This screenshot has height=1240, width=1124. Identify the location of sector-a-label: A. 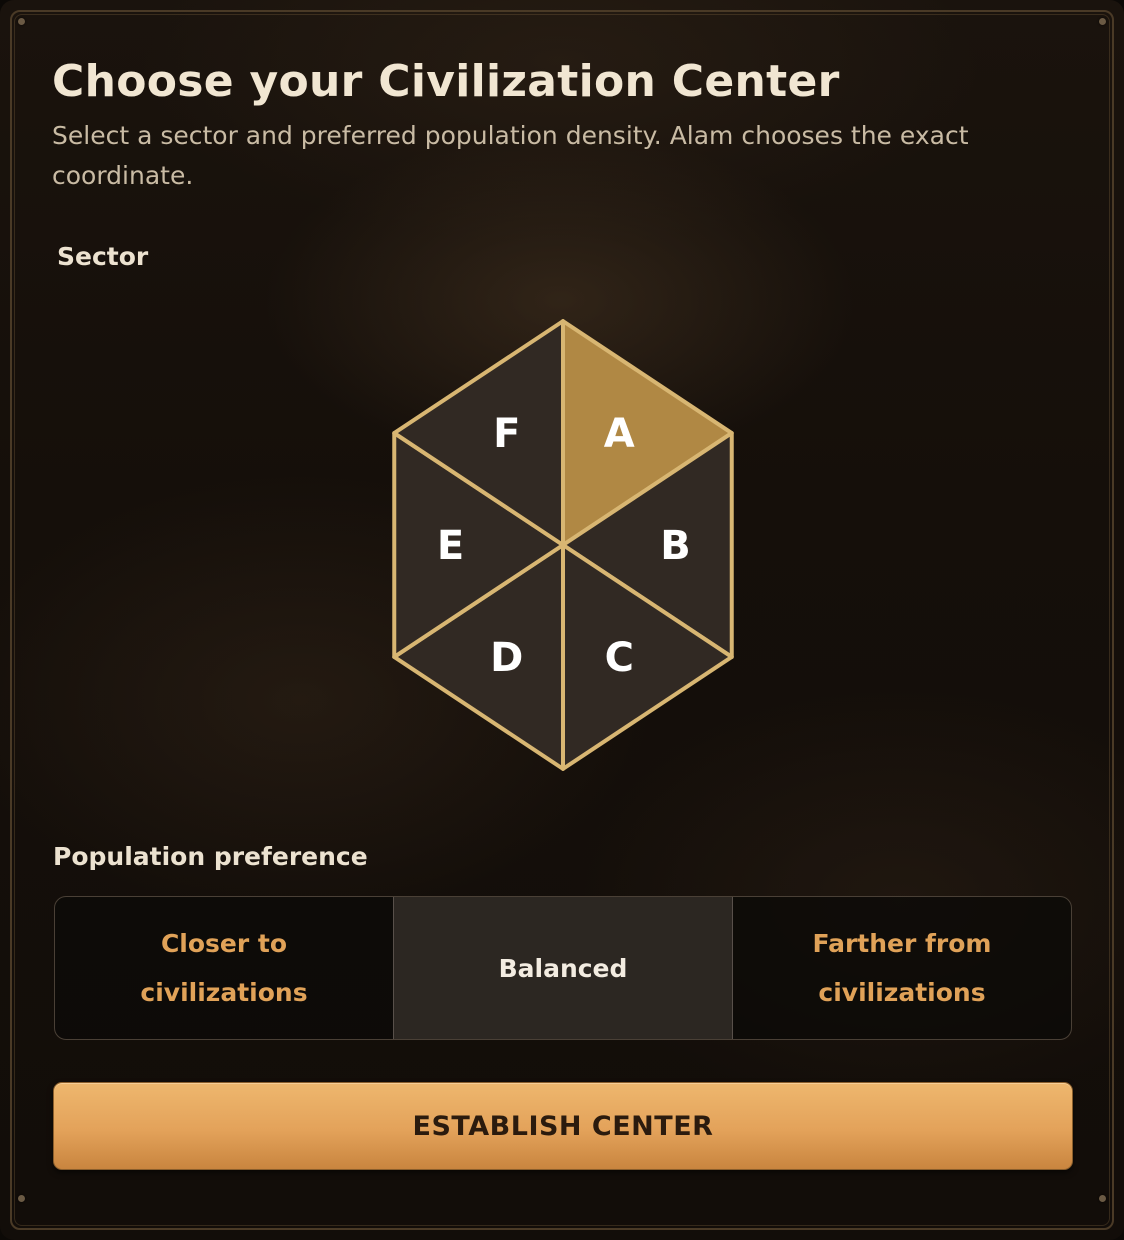
(619, 434).